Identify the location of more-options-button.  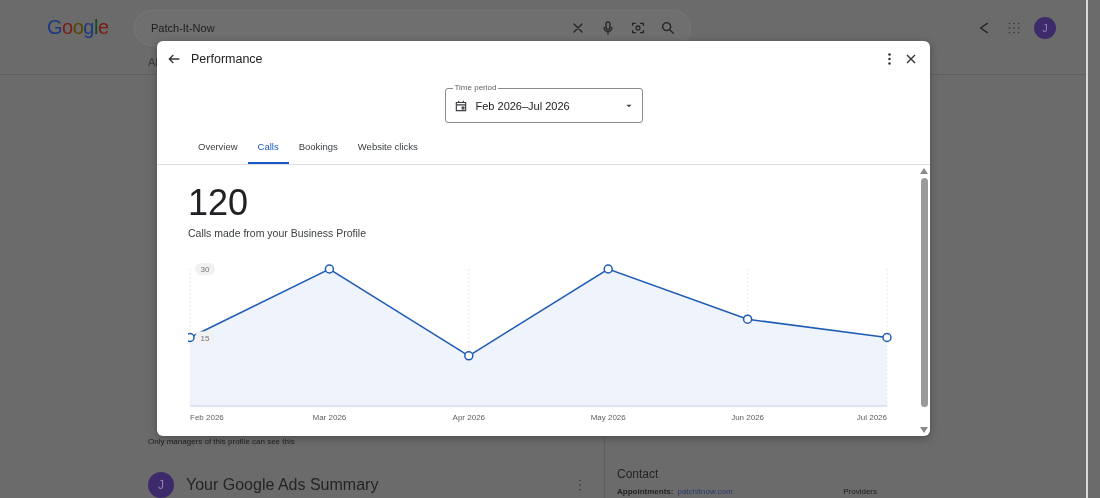
(889, 59).